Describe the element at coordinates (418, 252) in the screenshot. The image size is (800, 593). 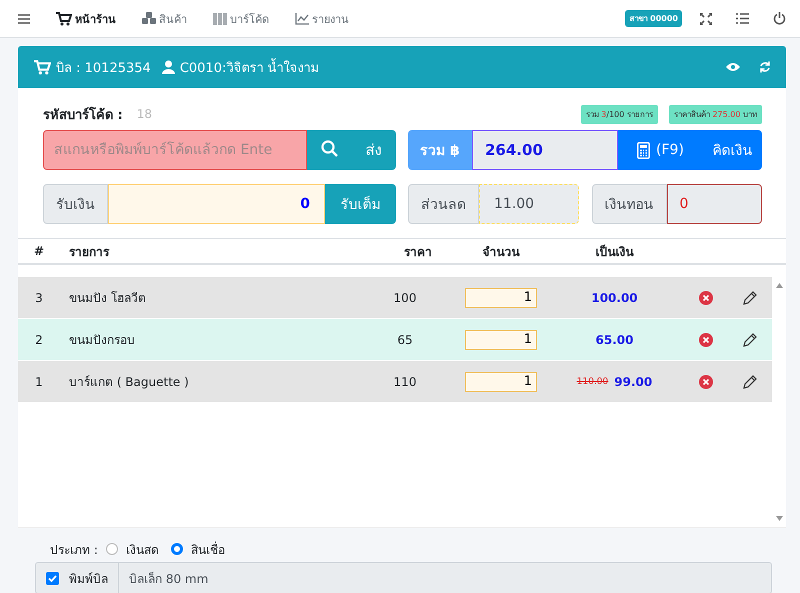
I see `column-header: ราคา` at that location.